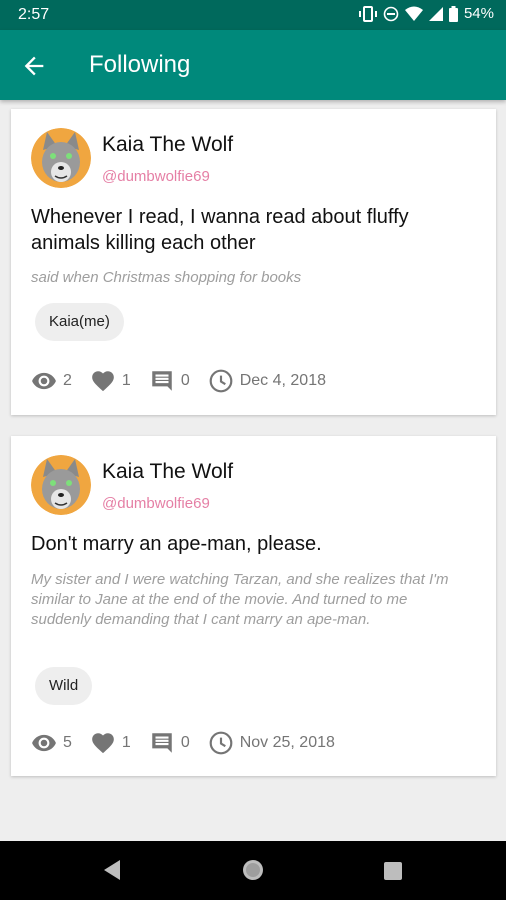 The image size is (506, 900). I want to click on post-stats: 2 1 0 Dec 4, 2018, so click(187, 381).